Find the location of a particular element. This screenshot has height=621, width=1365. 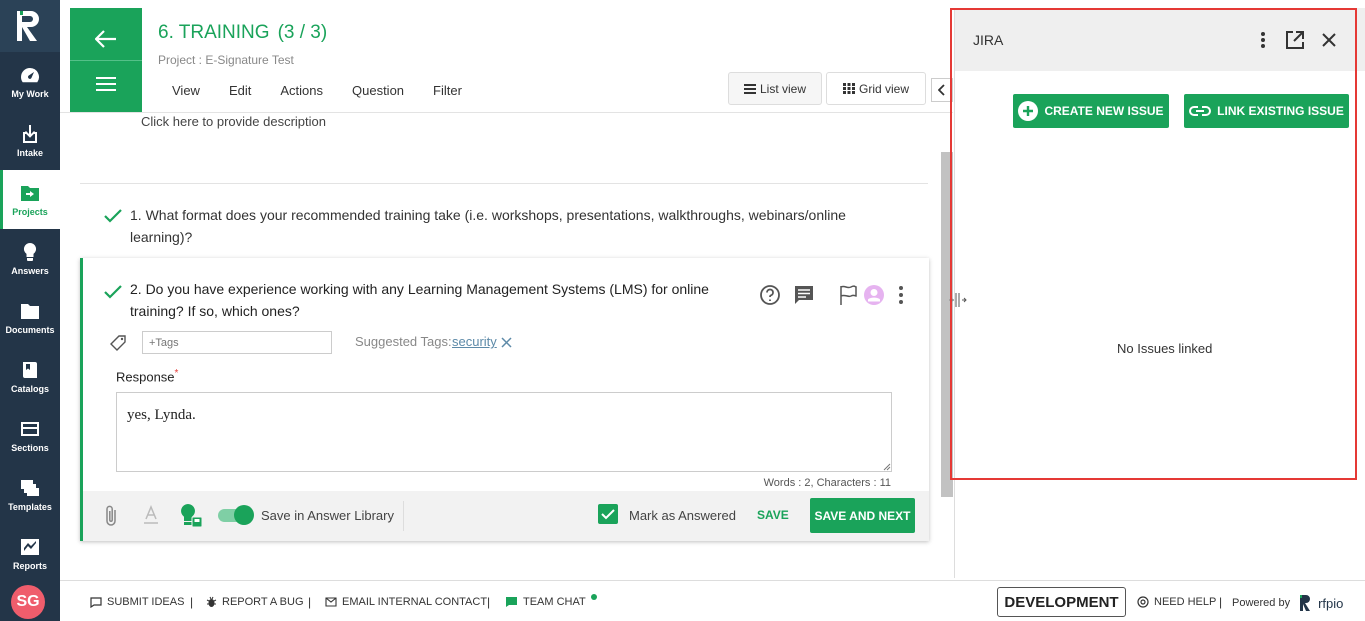

sidebar-item-my-work: My Work is located at coordinates (30, 81).